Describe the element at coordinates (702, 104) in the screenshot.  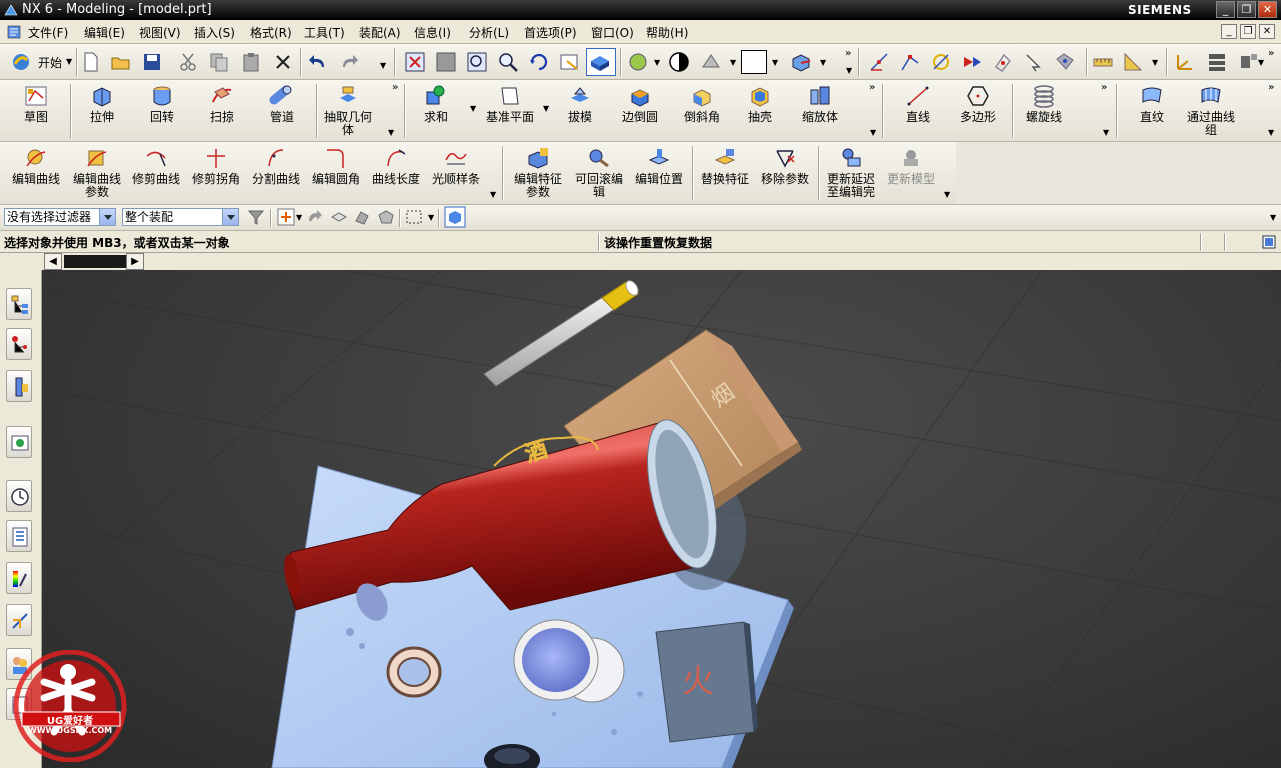
I see `chamfer-button: 倒斜角` at that location.